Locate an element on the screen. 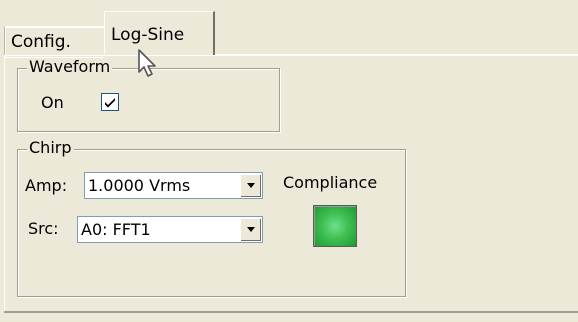  amp-select-value: 1.0000 Vrms is located at coordinates (139, 185).